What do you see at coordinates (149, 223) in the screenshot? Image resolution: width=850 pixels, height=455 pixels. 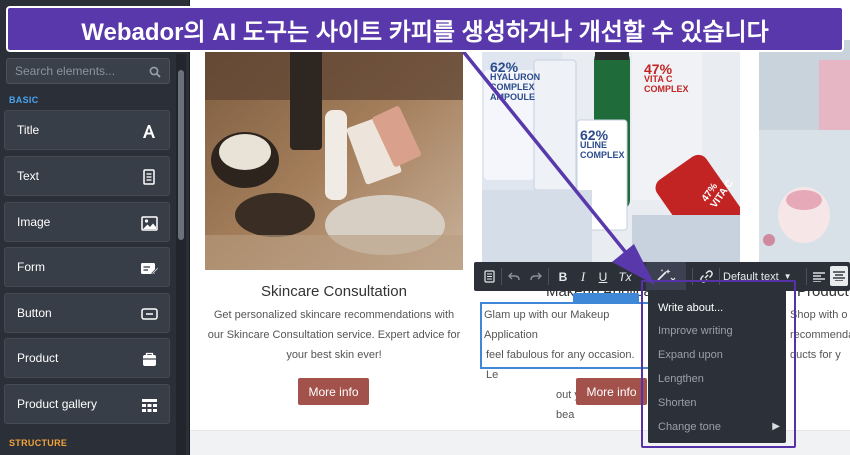 I see `image-icon` at bounding box center [149, 223].